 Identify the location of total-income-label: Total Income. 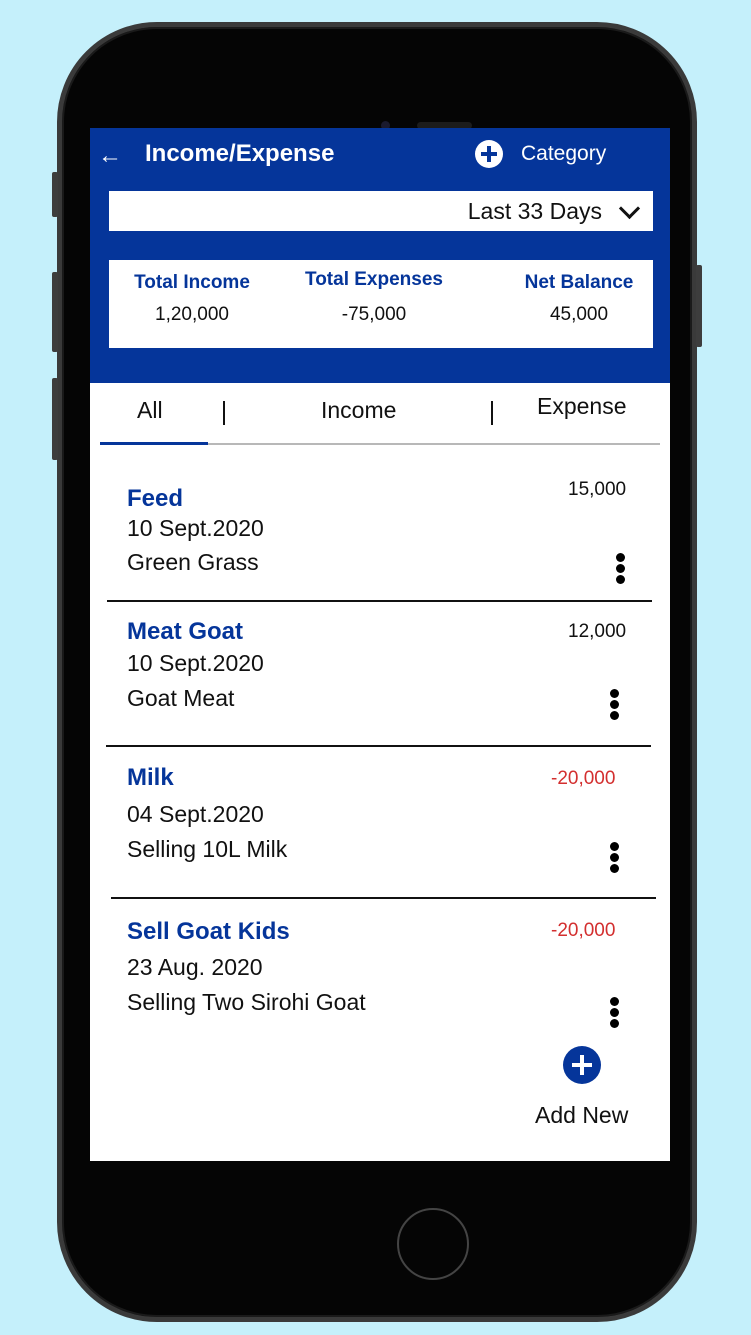
(192, 282).